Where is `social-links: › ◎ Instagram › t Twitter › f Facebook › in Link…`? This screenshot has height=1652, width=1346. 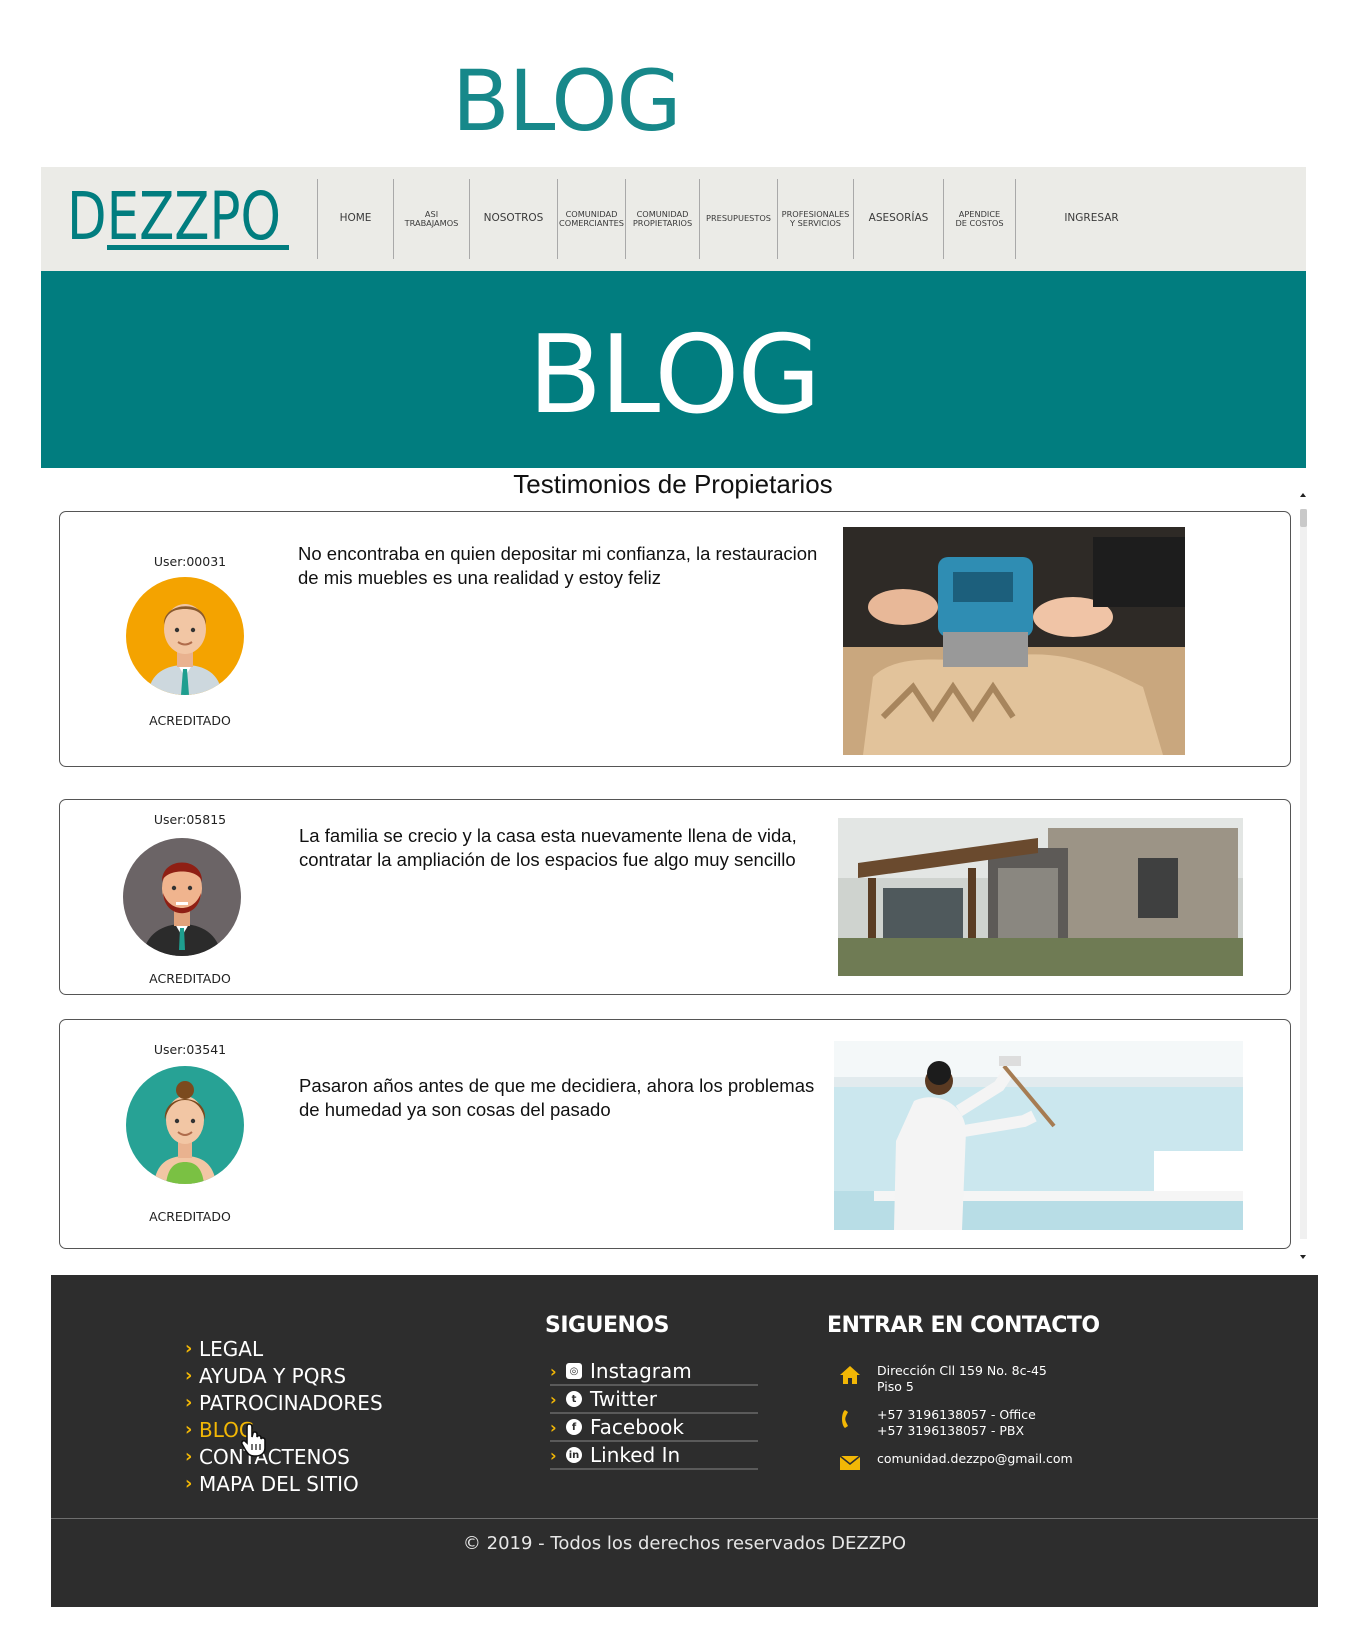 social-links: › ◎ Instagram › t Twitter › f Facebook › in Link… is located at coordinates (654, 1414).